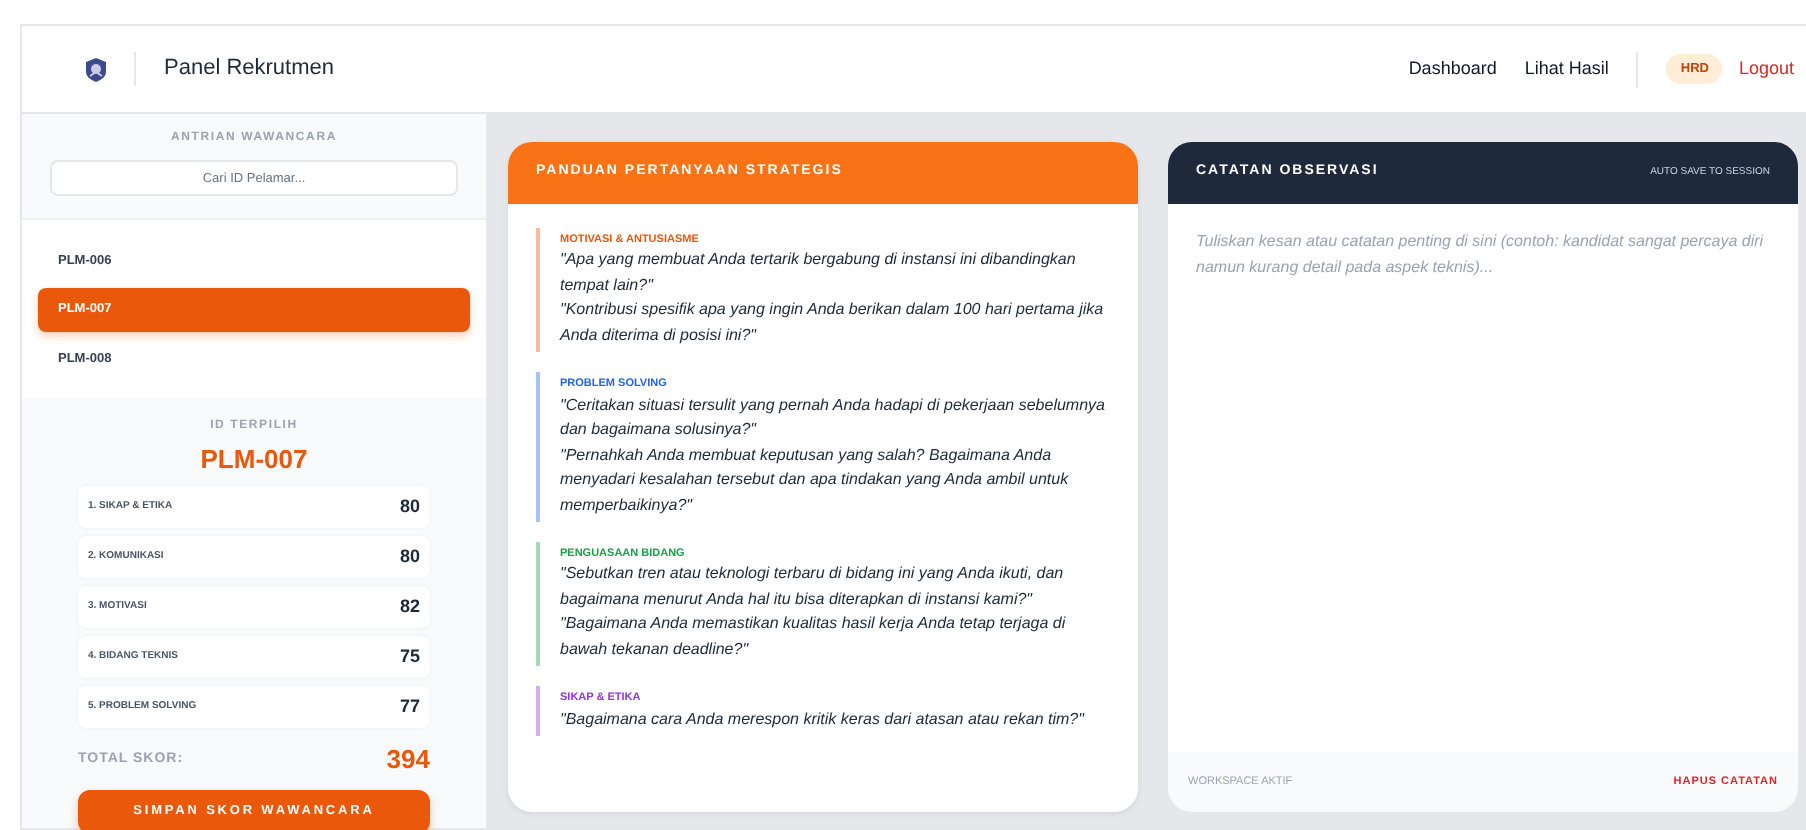 This screenshot has width=1806, height=830. What do you see at coordinates (813, 587) in the screenshot?
I see `question-text: "Sebutkan tren atau teknologi terbaru di bidang ini yang Anda ikuti, dan bagaimana menurut Anda hal itu bisa diterapkan di instansi kami?"` at bounding box center [813, 587].